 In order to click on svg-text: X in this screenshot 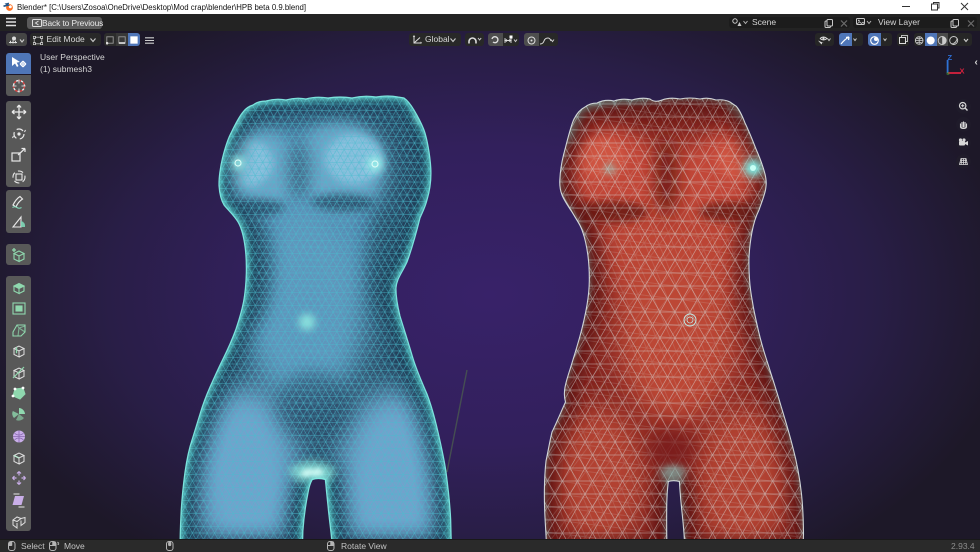, I will do `click(962, 71)`.